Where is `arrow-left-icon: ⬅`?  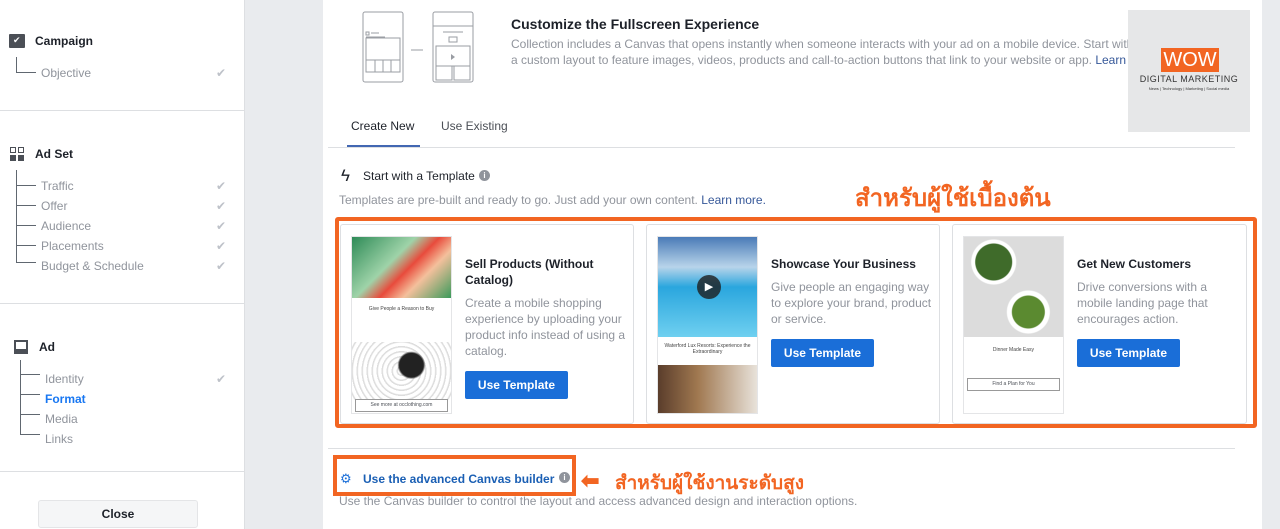
arrow-left-icon: ⬅ is located at coordinates (590, 480).